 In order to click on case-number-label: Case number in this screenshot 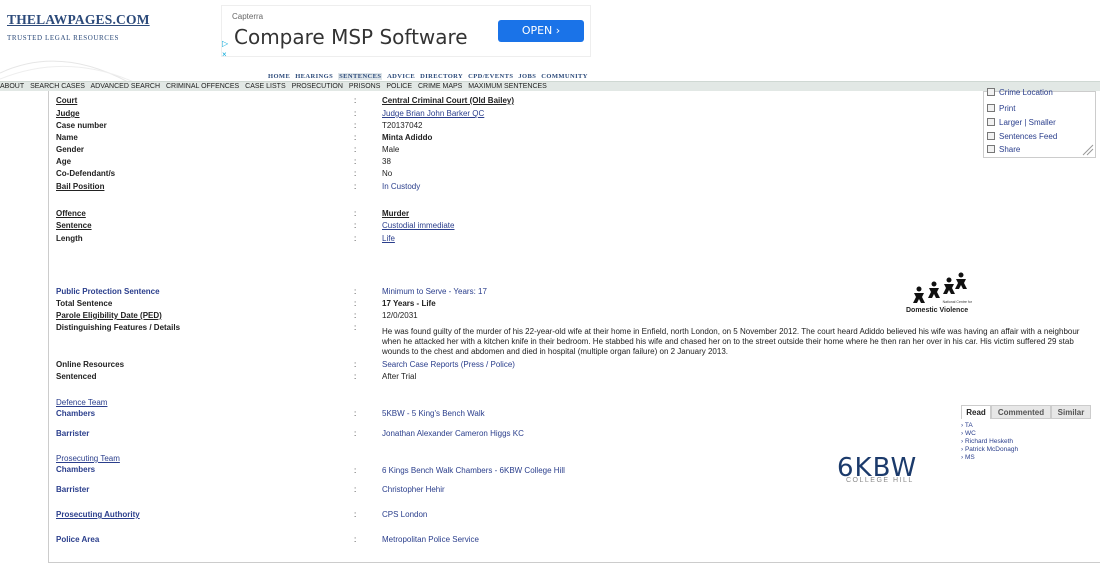, I will do `click(81, 125)`.